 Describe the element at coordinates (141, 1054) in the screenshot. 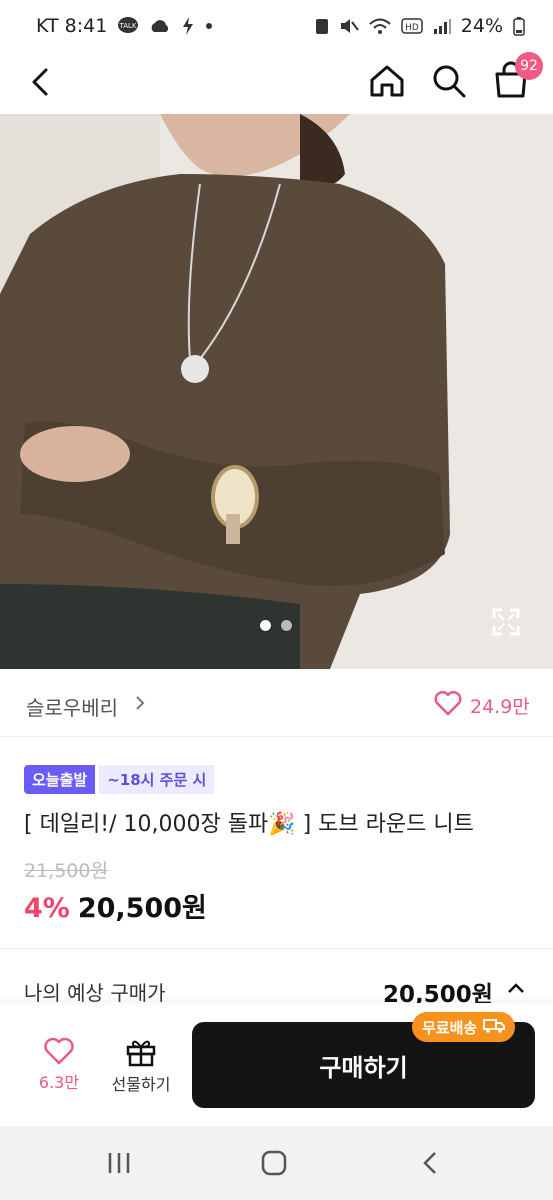

I see `gift-icon` at that location.